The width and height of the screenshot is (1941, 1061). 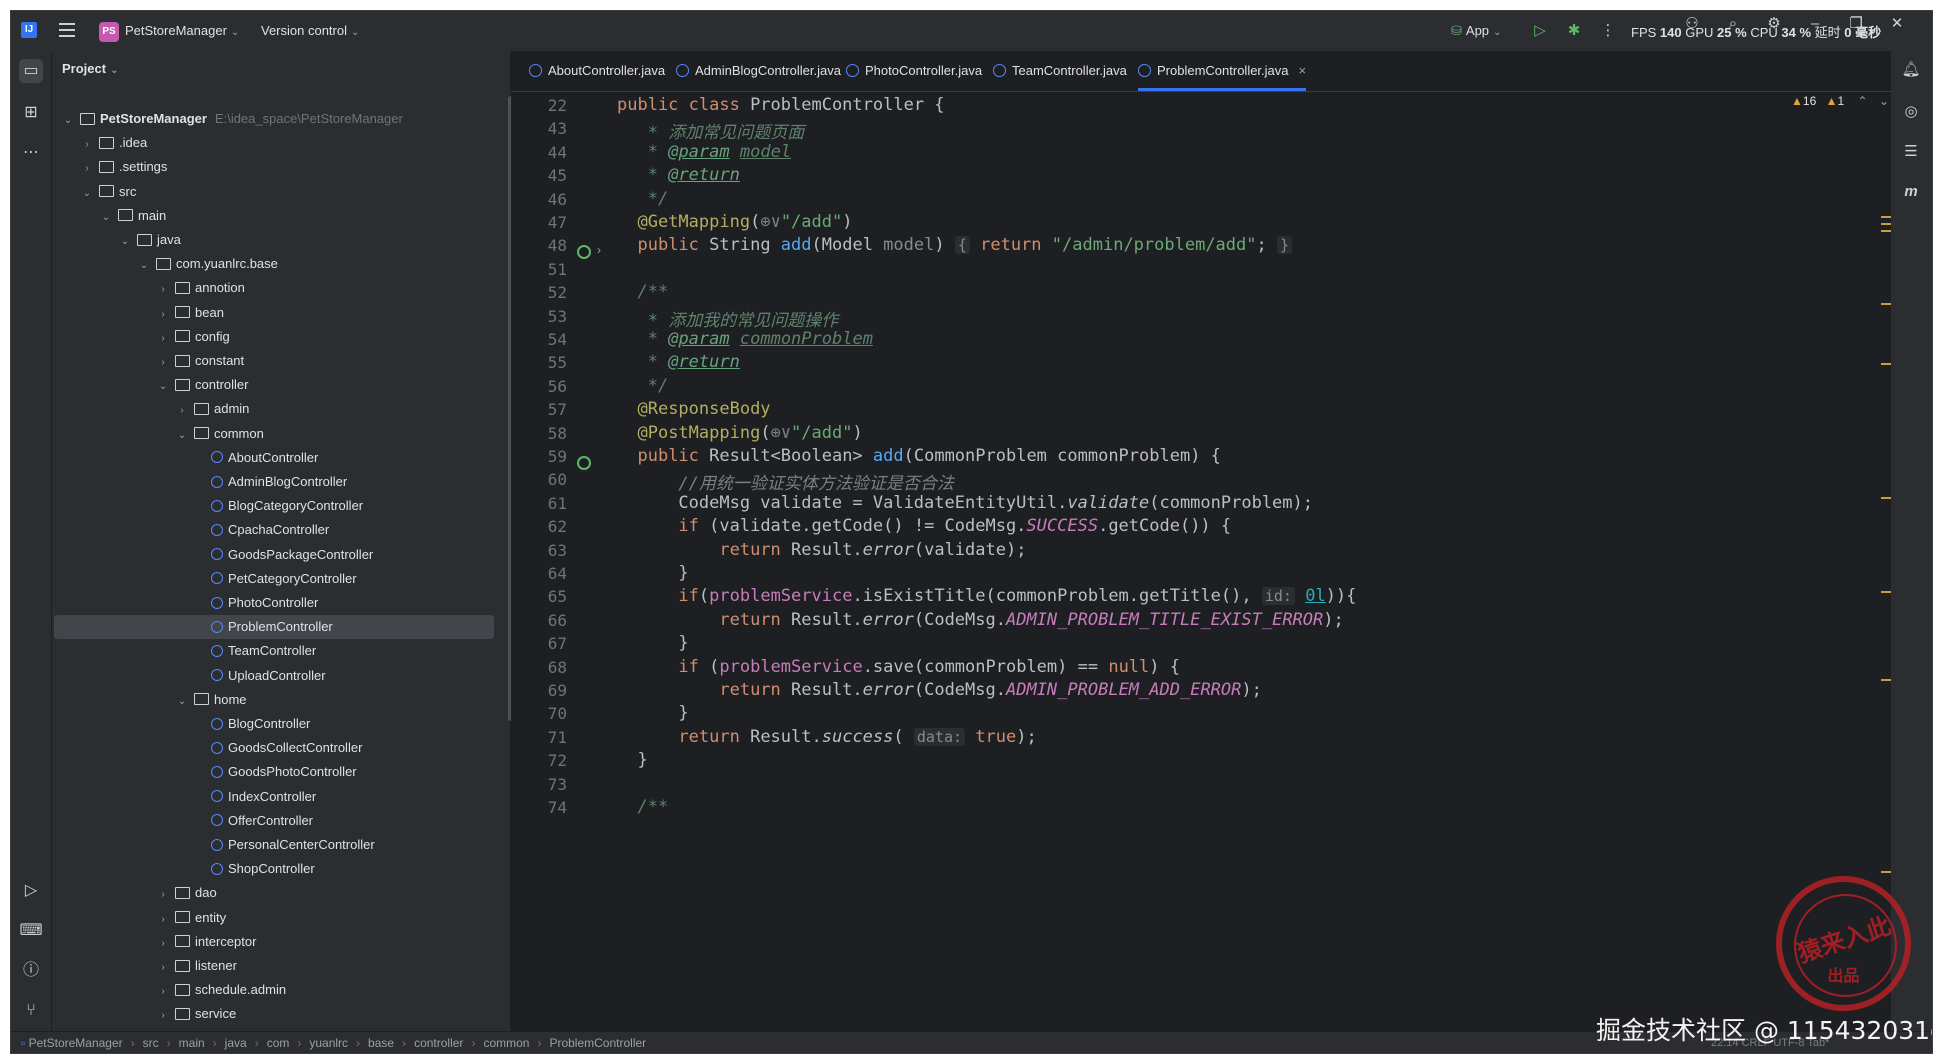 What do you see at coordinates (274, 264) in the screenshot?
I see `tree-folder-item: ⌄ com.yuanlrc.base` at bounding box center [274, 264].